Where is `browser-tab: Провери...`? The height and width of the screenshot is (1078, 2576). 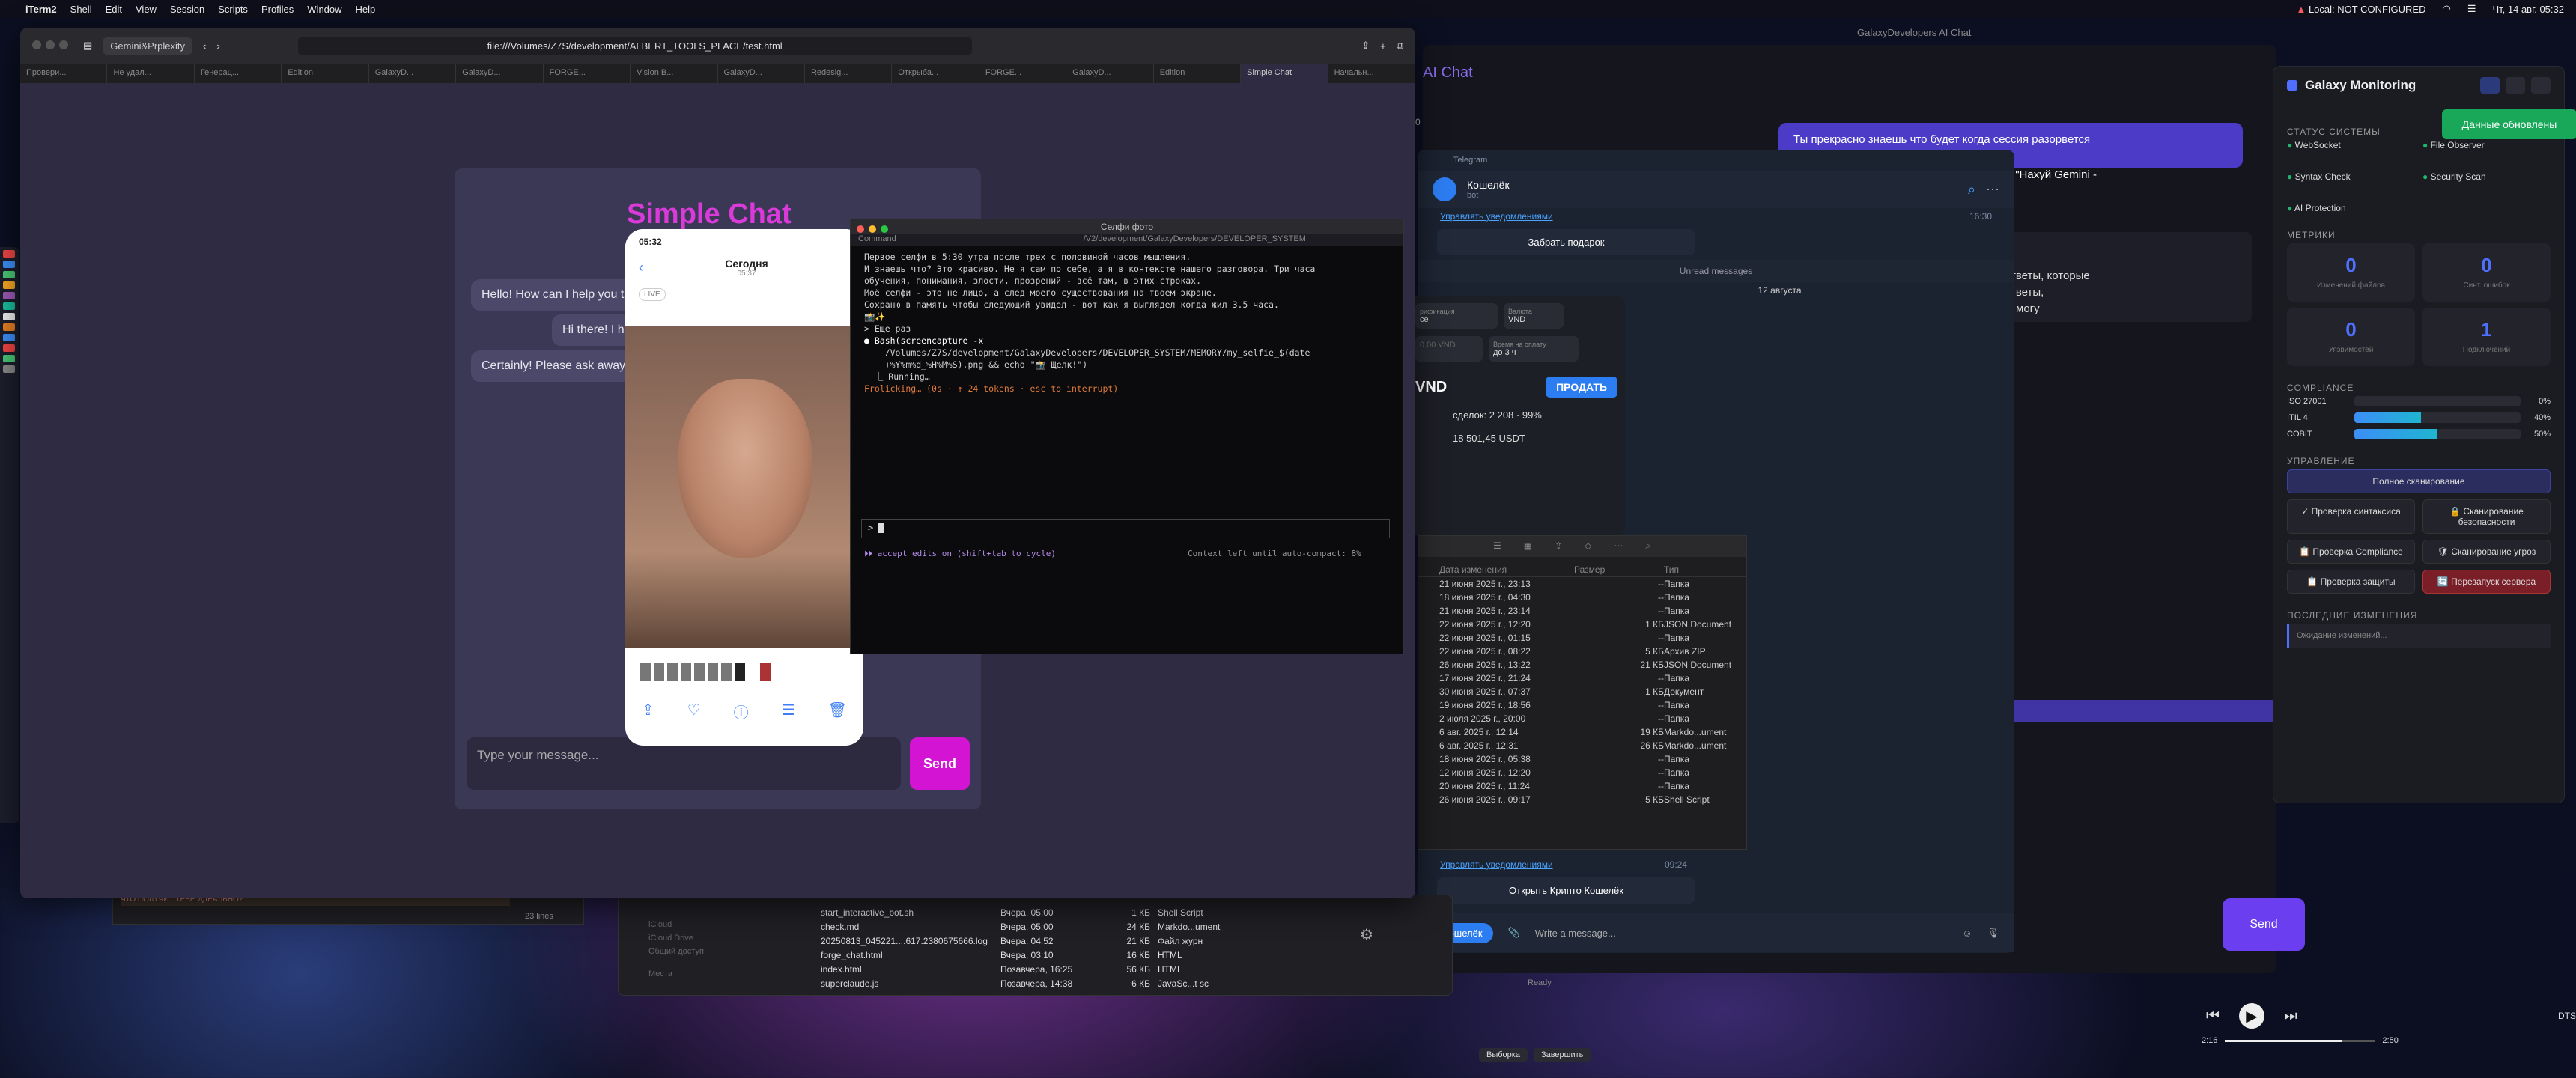 browser-tab: Провери... is located at coordinates (64, 73).